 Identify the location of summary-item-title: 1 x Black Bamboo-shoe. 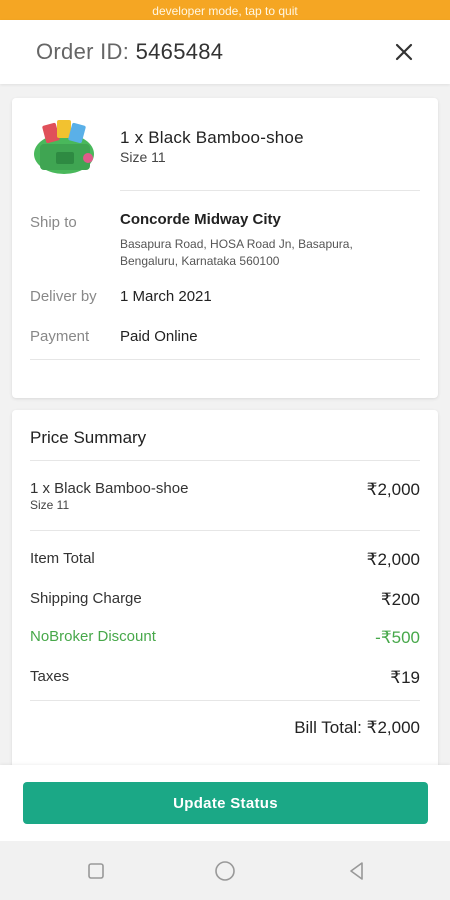
(109, 488).